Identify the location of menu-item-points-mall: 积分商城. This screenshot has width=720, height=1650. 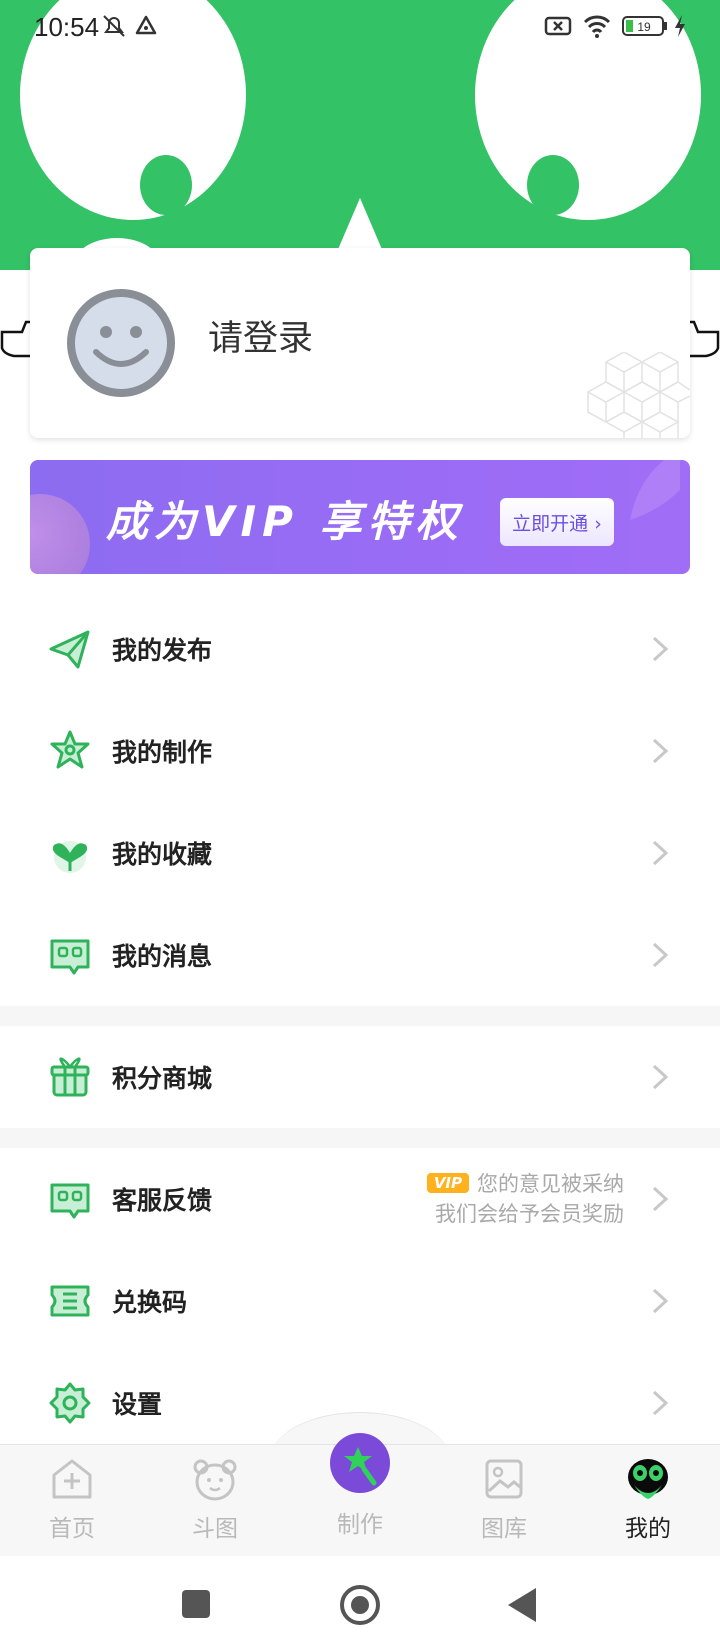
(360, 1077).